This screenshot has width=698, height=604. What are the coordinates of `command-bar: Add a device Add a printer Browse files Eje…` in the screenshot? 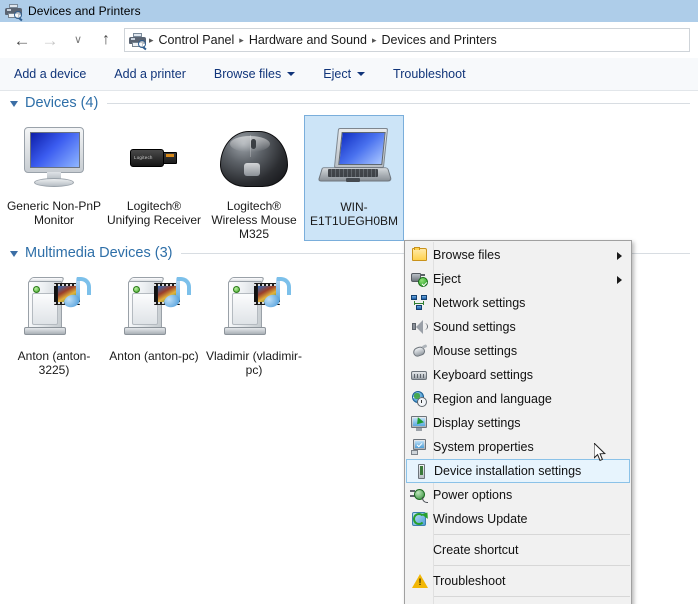 It's located at (349, 74).